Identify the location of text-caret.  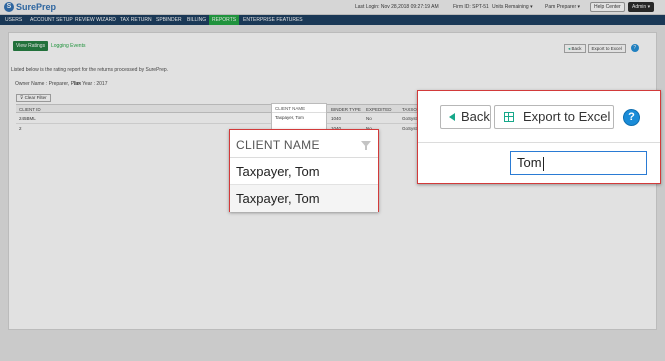
(543, 163).